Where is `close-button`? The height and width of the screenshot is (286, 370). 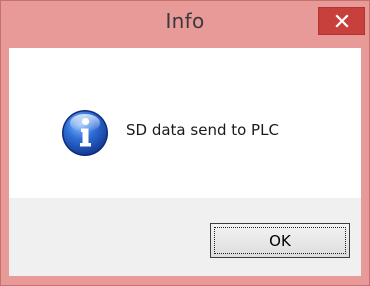
close-button is located at coordinates (341, 21).